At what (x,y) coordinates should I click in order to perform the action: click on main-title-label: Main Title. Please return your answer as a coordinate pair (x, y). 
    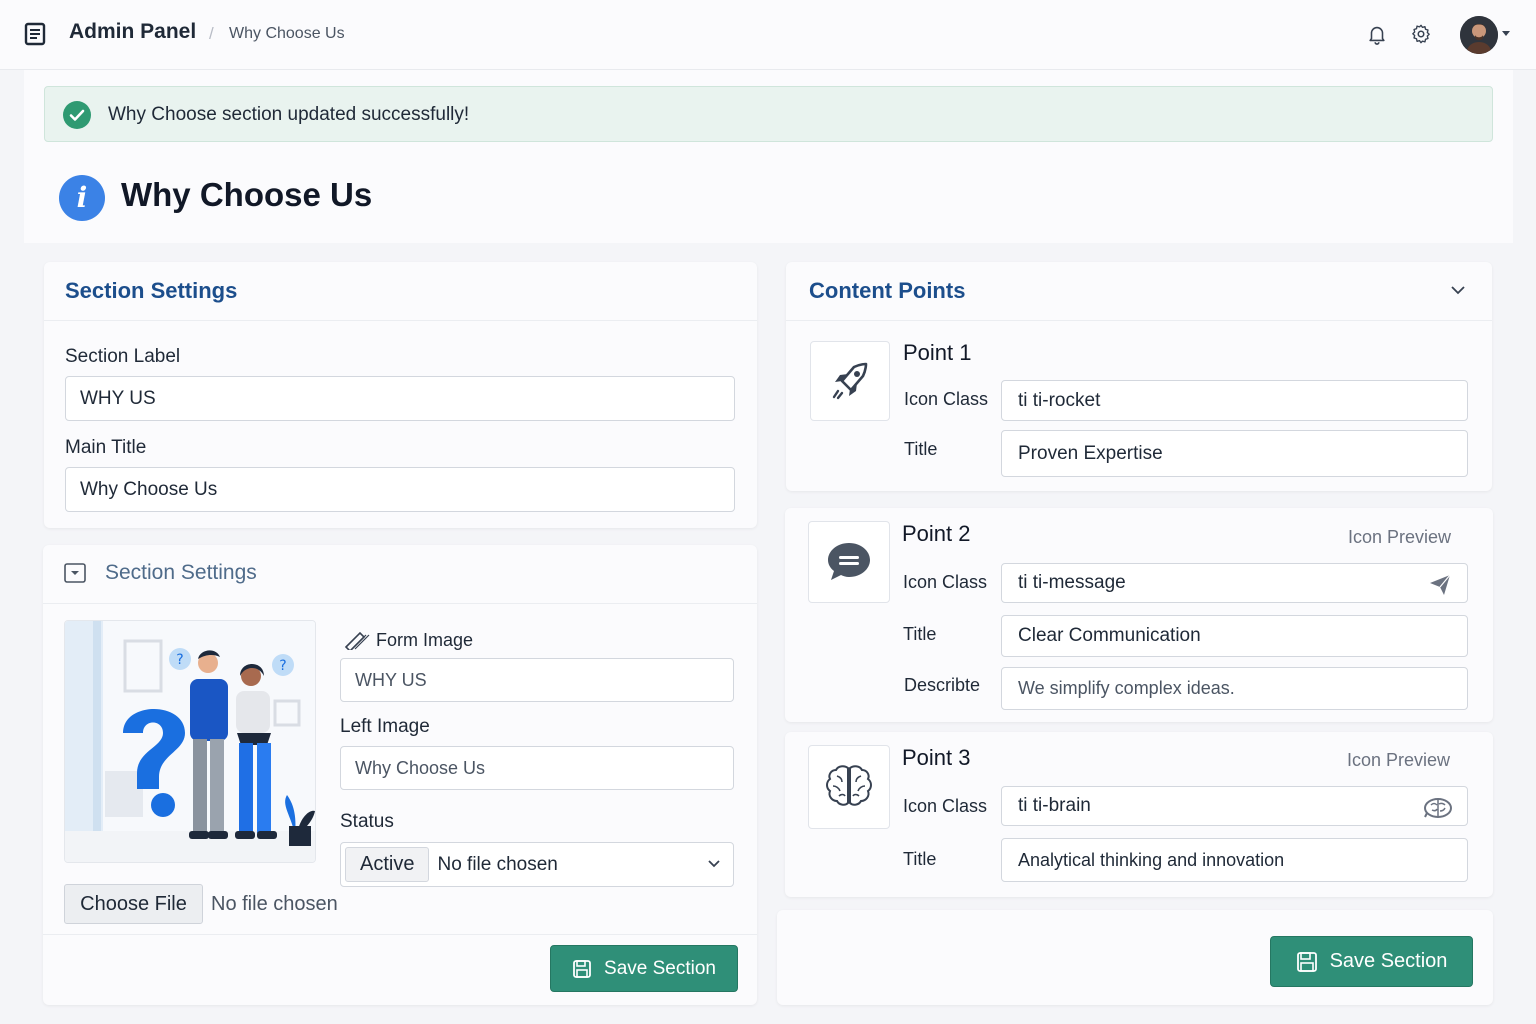
    Looking at the image, I should click on (106, 447).